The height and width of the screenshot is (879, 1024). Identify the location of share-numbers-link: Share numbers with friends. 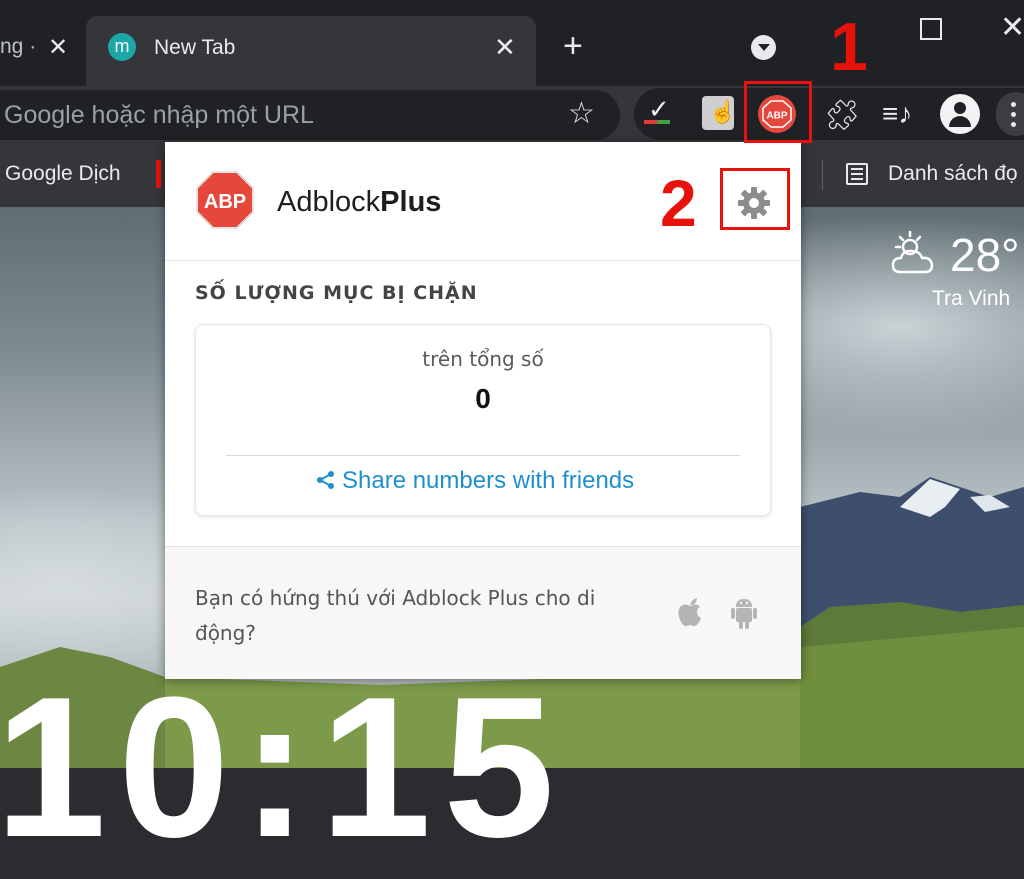
(475, 481).